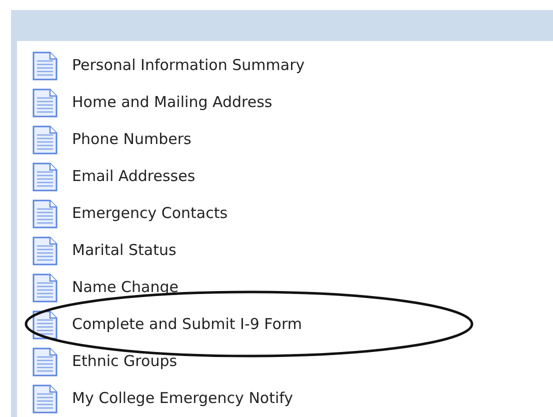 The height and width of the screenshot is (417, 553). I want to click on menu-link: My College Emergency Notify, so click(183, 398).